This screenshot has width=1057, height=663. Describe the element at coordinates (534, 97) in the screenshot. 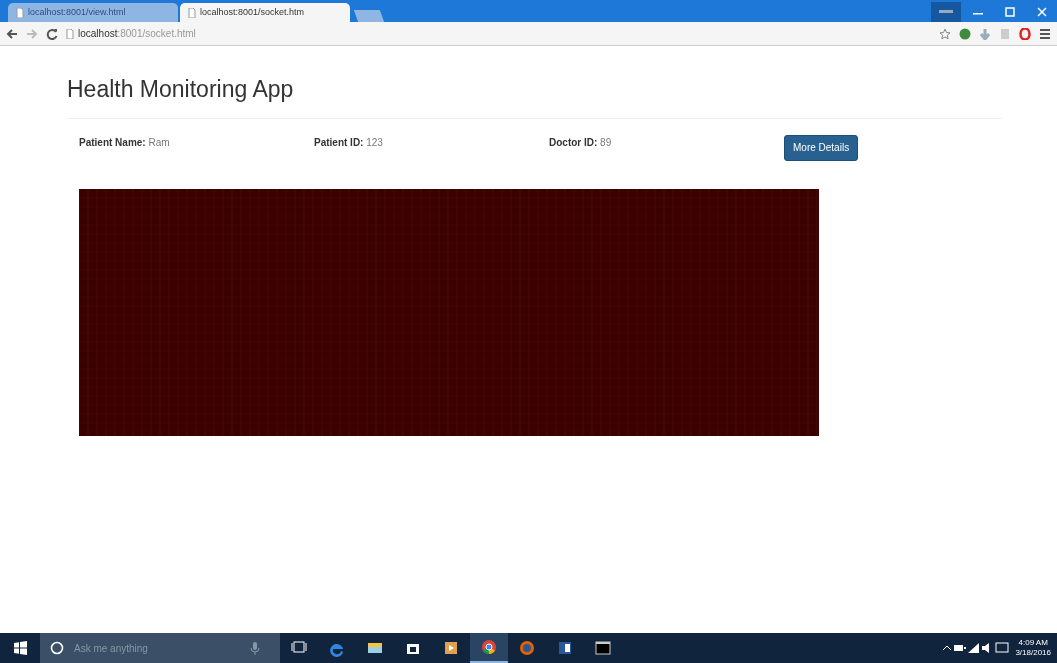

I see `app-title: Health Monitoring App` at that location.